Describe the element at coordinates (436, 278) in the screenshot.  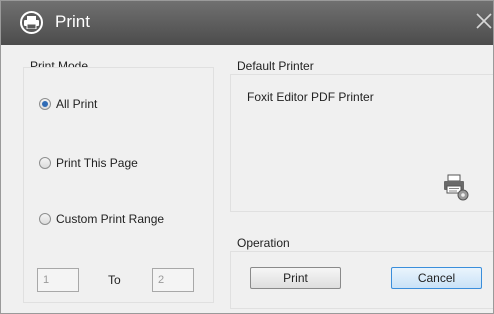
I see `cancel-button: Cancel` at that location.